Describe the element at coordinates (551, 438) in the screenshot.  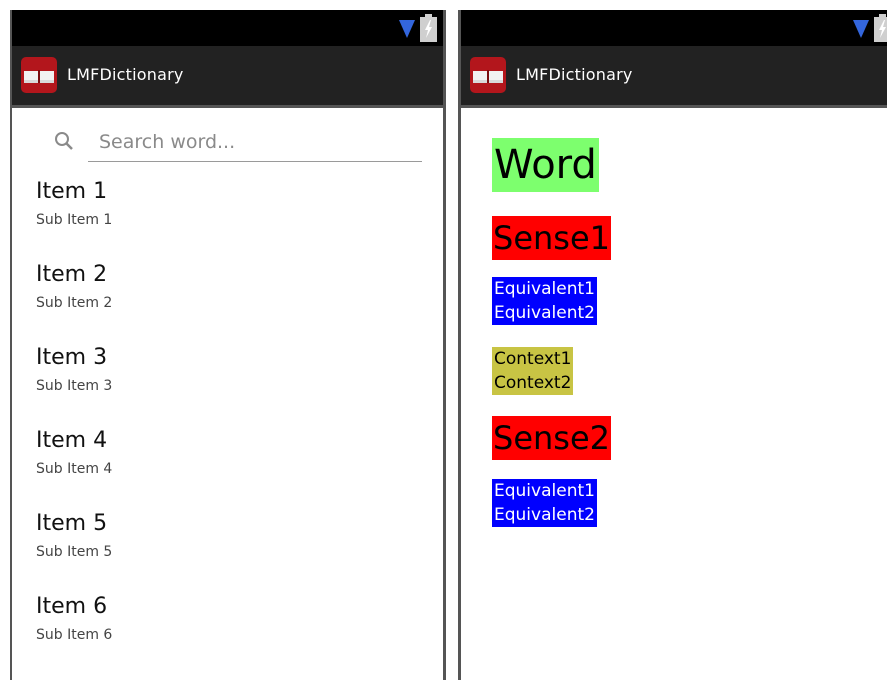
I see `sense-heading: Sense2` at that location.